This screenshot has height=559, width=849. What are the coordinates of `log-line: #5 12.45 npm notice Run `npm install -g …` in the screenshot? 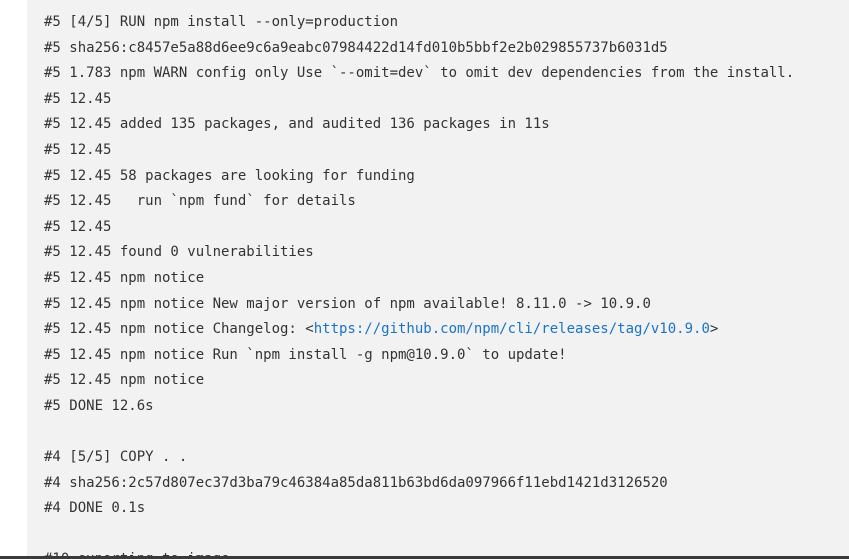 It's located at (305, 354).